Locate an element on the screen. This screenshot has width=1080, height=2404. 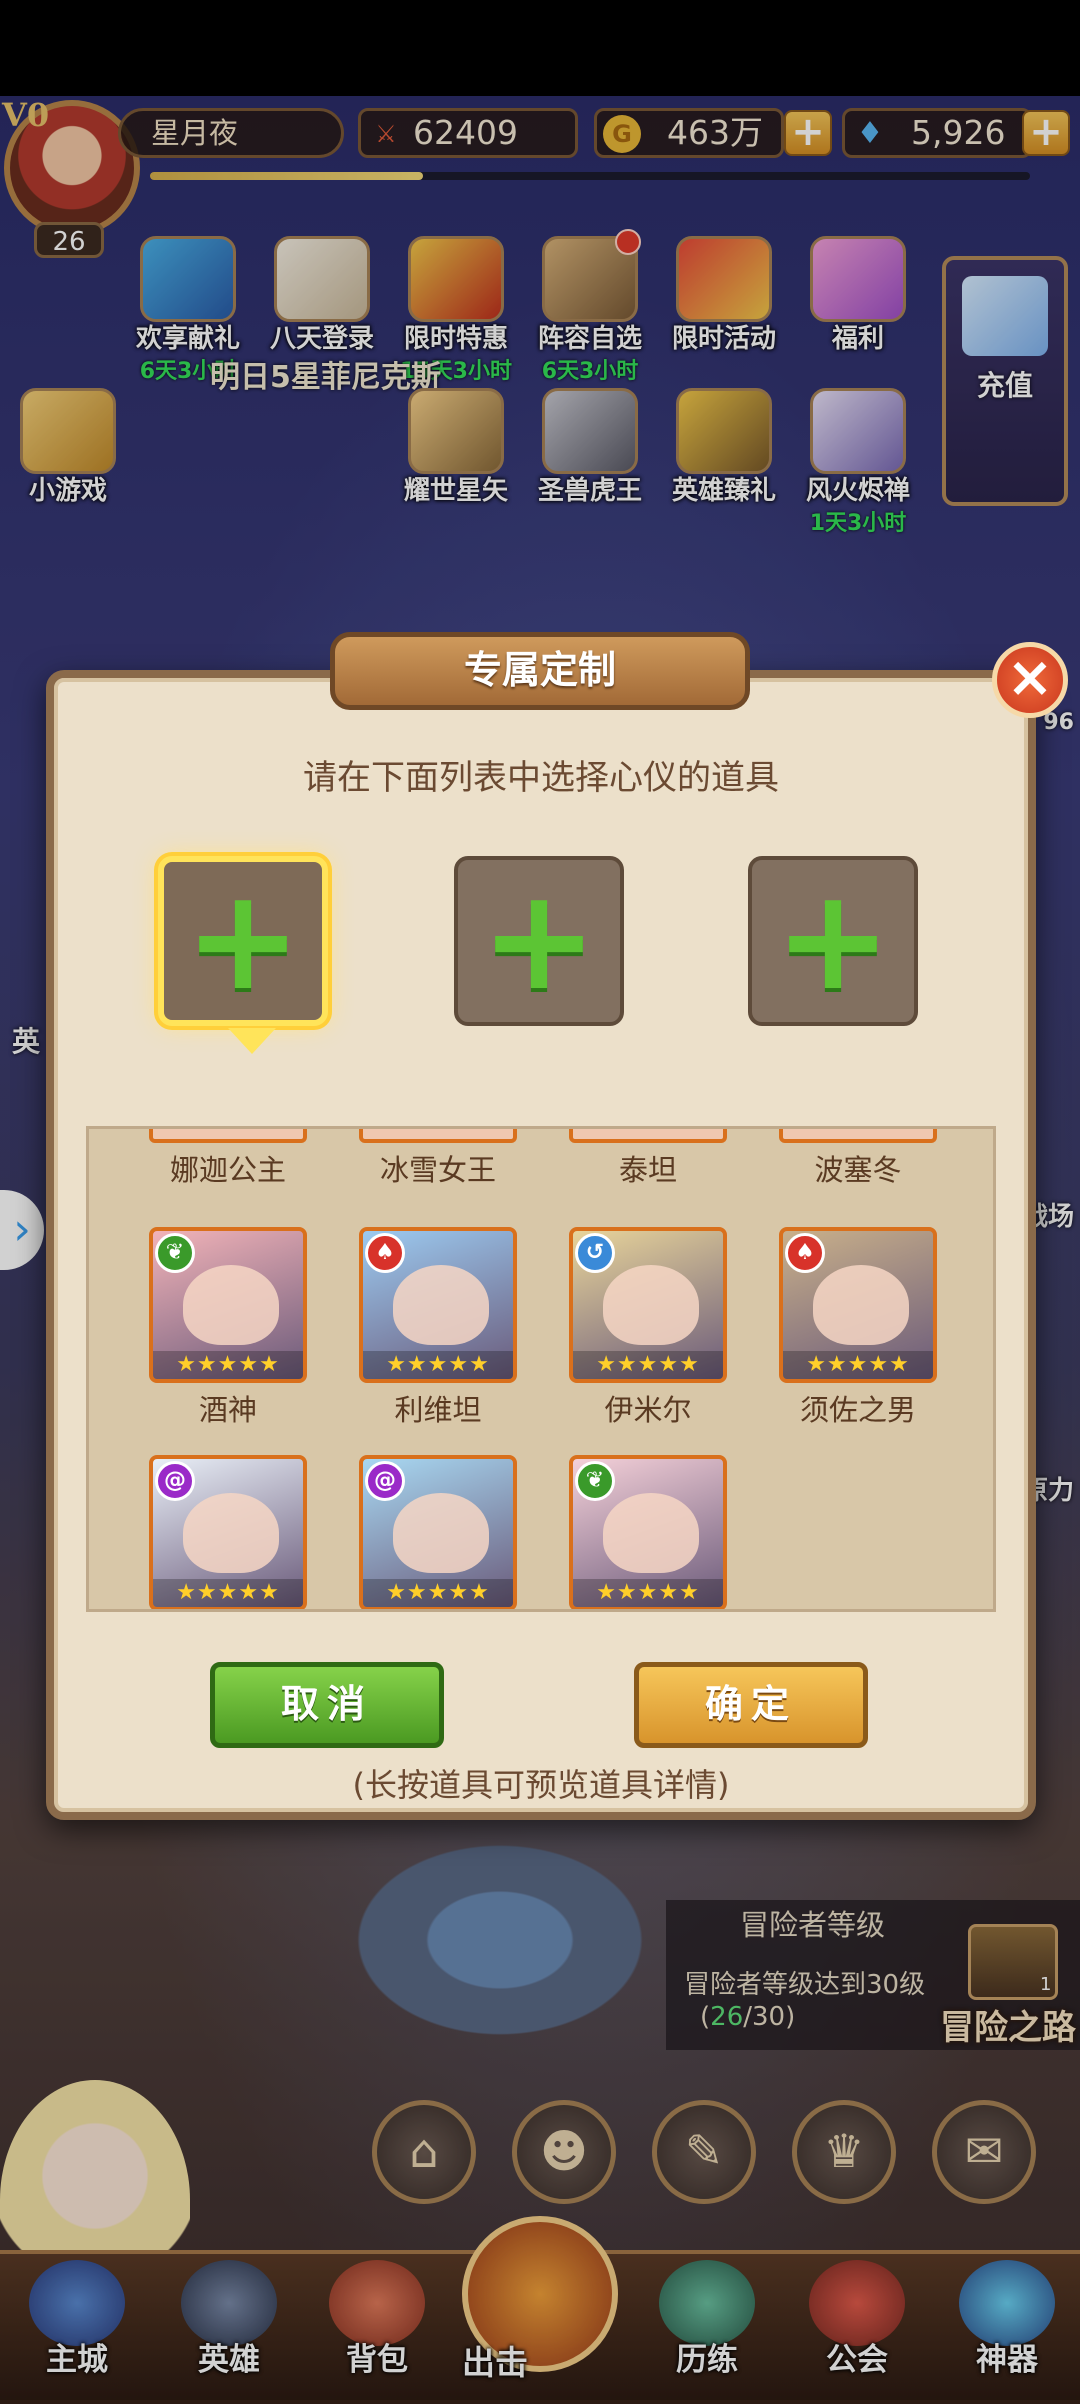
hero-item: ❦ ★★★★★ 酒神 is located at coordinates (228, 1328).